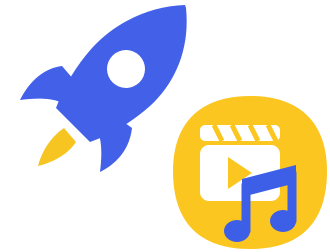 The image size is (330, 252). What do you see at coordinates (126, 69) in the screenshot?
I see `rocket-window` at bounding box center [126, 69].